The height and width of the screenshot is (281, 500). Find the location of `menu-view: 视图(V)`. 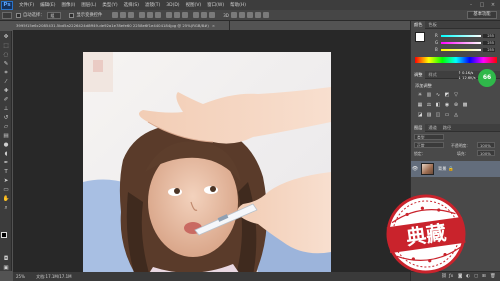

menu-view: 视图(V) is located at coordinates (194, 5).